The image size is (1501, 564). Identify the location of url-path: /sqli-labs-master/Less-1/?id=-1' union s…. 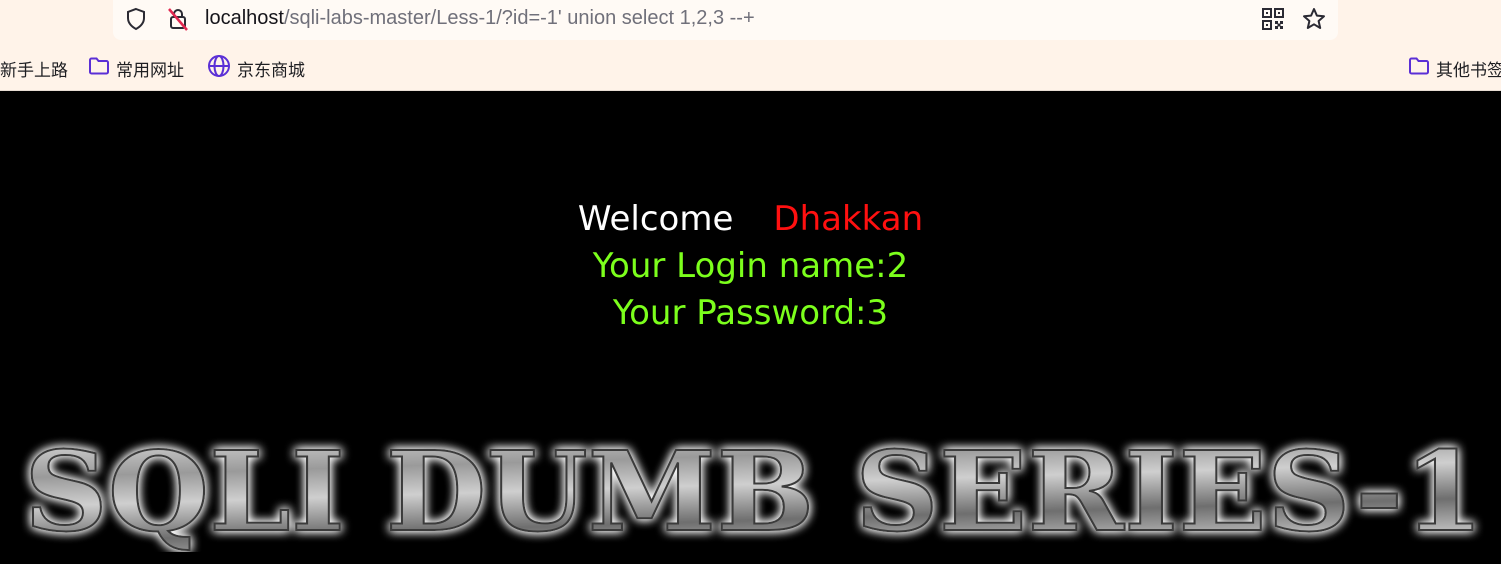
(519, 18).